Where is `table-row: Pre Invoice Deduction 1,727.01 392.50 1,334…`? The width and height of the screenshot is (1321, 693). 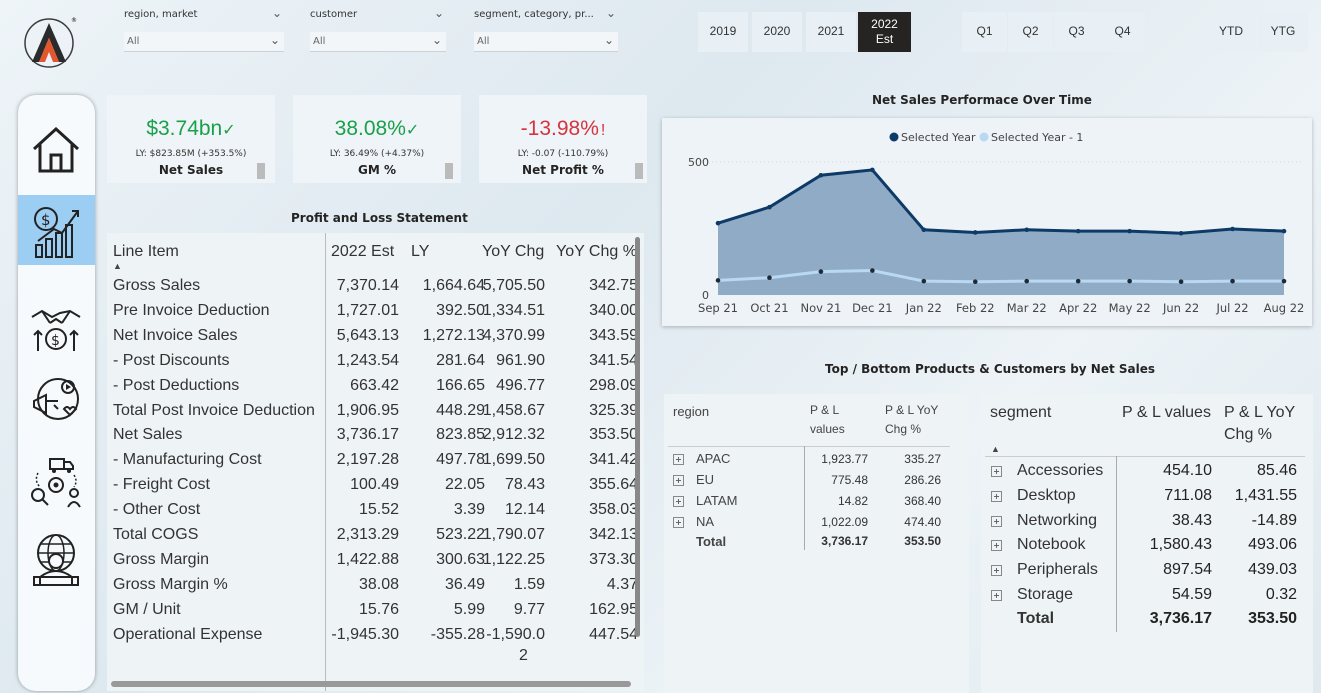 table-row: Pre Invoice Deduction 1,727.01 392.50 1,334… is located at coordinates (375, 314).